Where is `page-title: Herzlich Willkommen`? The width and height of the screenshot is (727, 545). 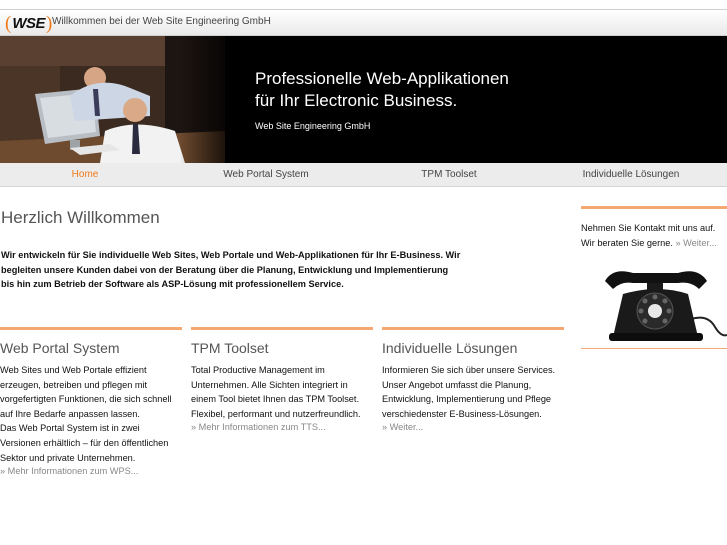 page-title: Herzlich Willkommen is located at coordinates (80, 217).